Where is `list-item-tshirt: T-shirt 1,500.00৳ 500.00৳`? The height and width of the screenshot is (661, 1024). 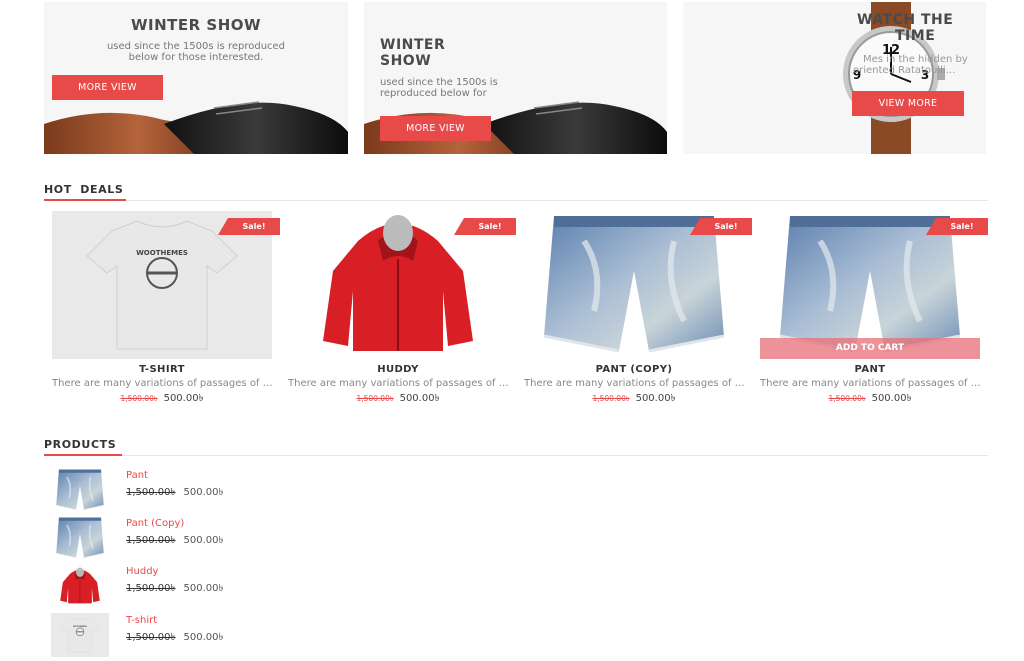 list-item-tshirt: T-shirt 1,500.00৳ 500.00৳ is located at coordinates (194, 635).